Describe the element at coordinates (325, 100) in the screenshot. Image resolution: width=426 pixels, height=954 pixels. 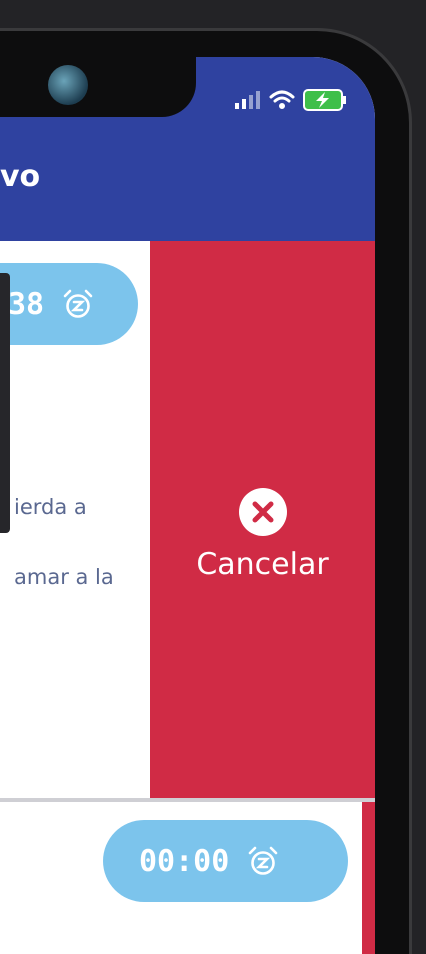
I see `battery-icon` at that location.